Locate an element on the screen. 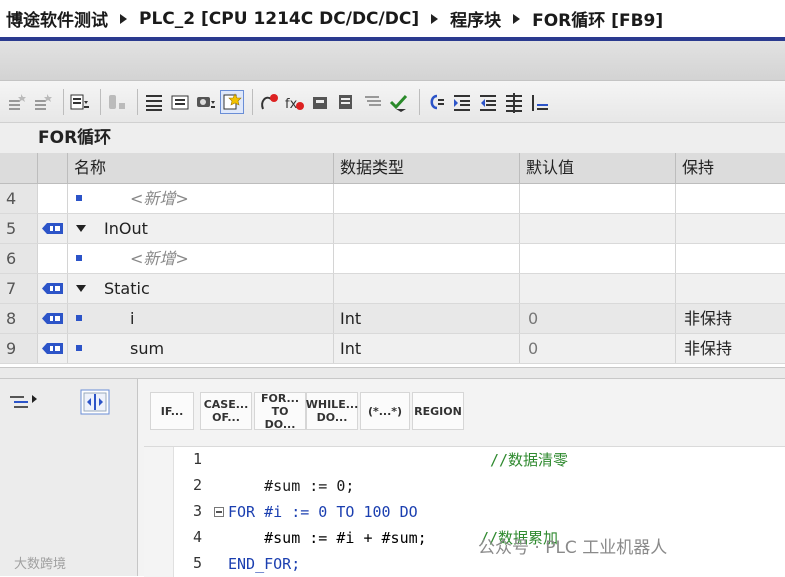 The width and height of the screenshot is (785, 577). table-row: 5 InOut is located at coordinates (392, 229).